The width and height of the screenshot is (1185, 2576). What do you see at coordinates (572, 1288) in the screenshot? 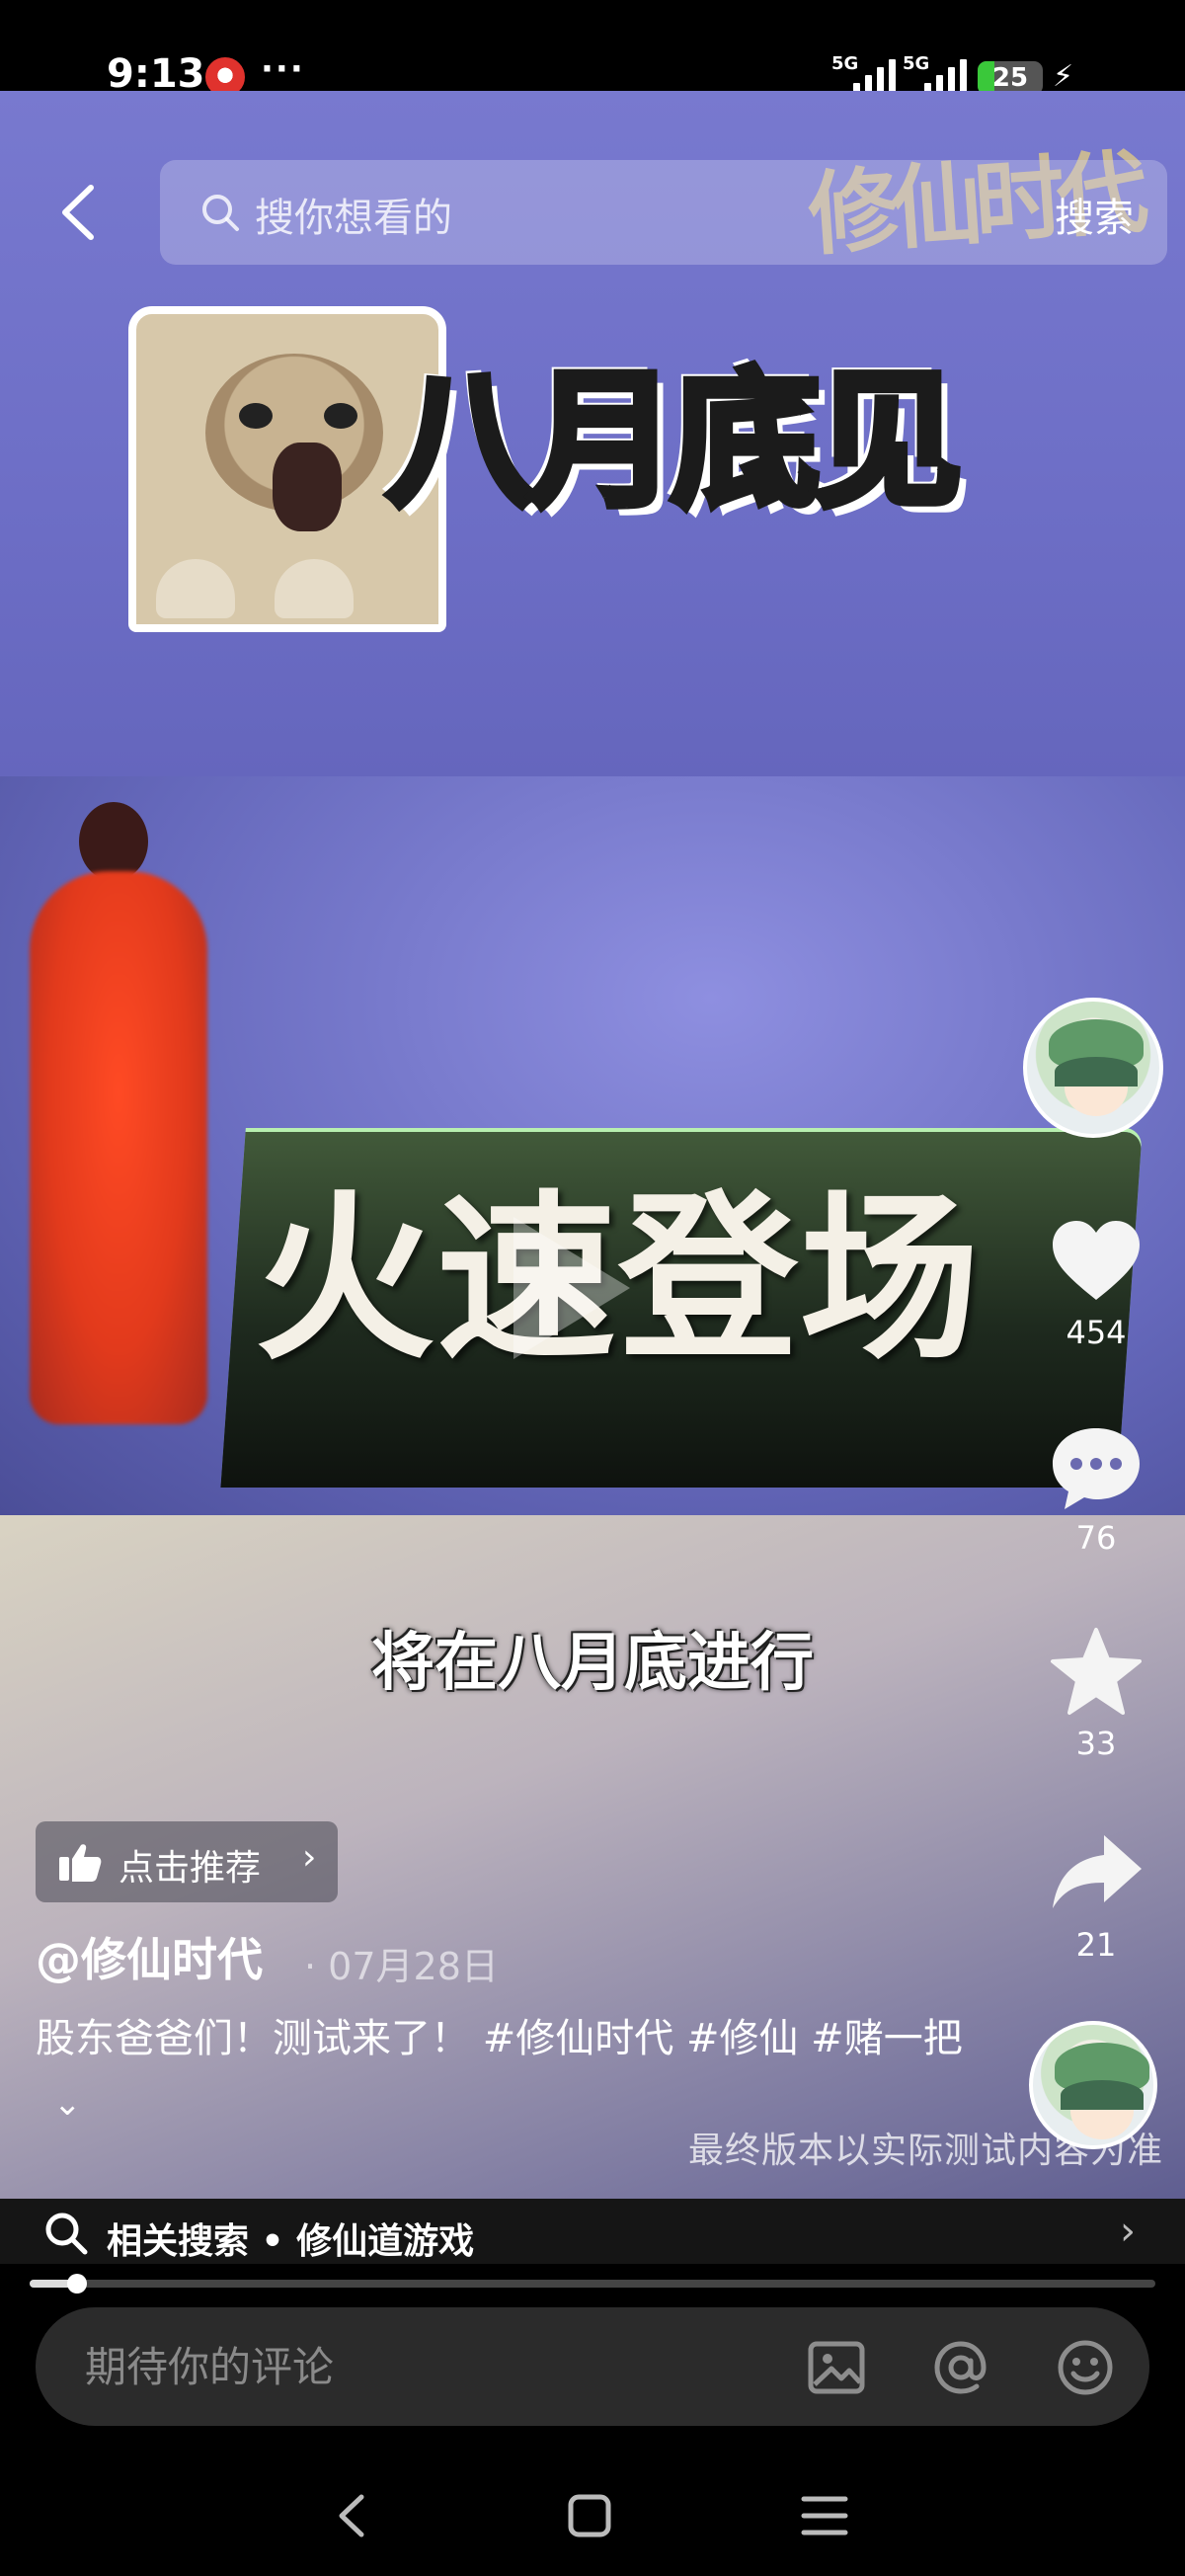
I see `play-icon` at bounding box center [572, 1288].